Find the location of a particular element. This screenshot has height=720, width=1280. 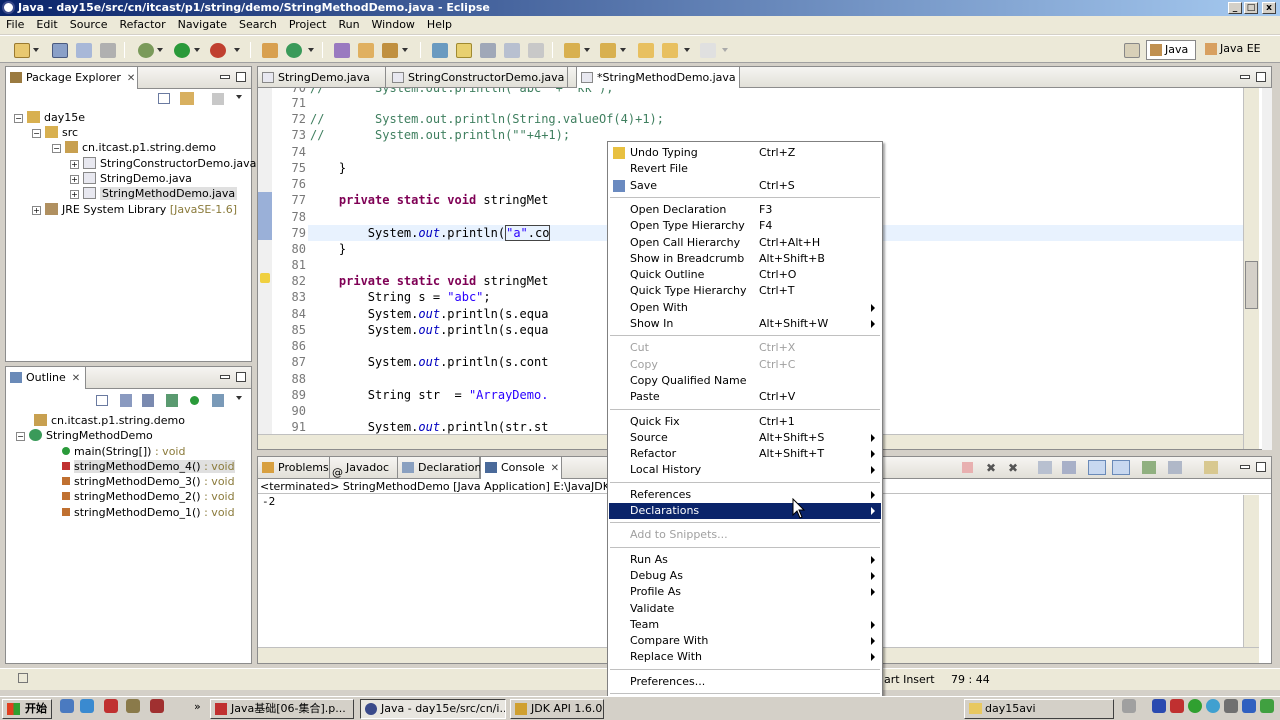

menu-item-references: References is located at coordinates (745, 495).